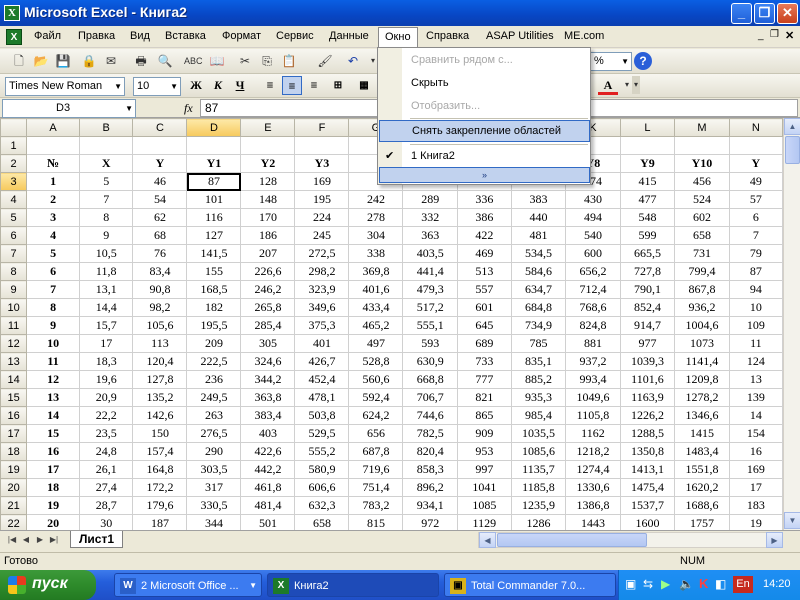 This screenshot has height=600, width=800. What do you see at coordinates (53, 325) in the screenshot?
I see `cell: 9` at bounding box center [53, 325].